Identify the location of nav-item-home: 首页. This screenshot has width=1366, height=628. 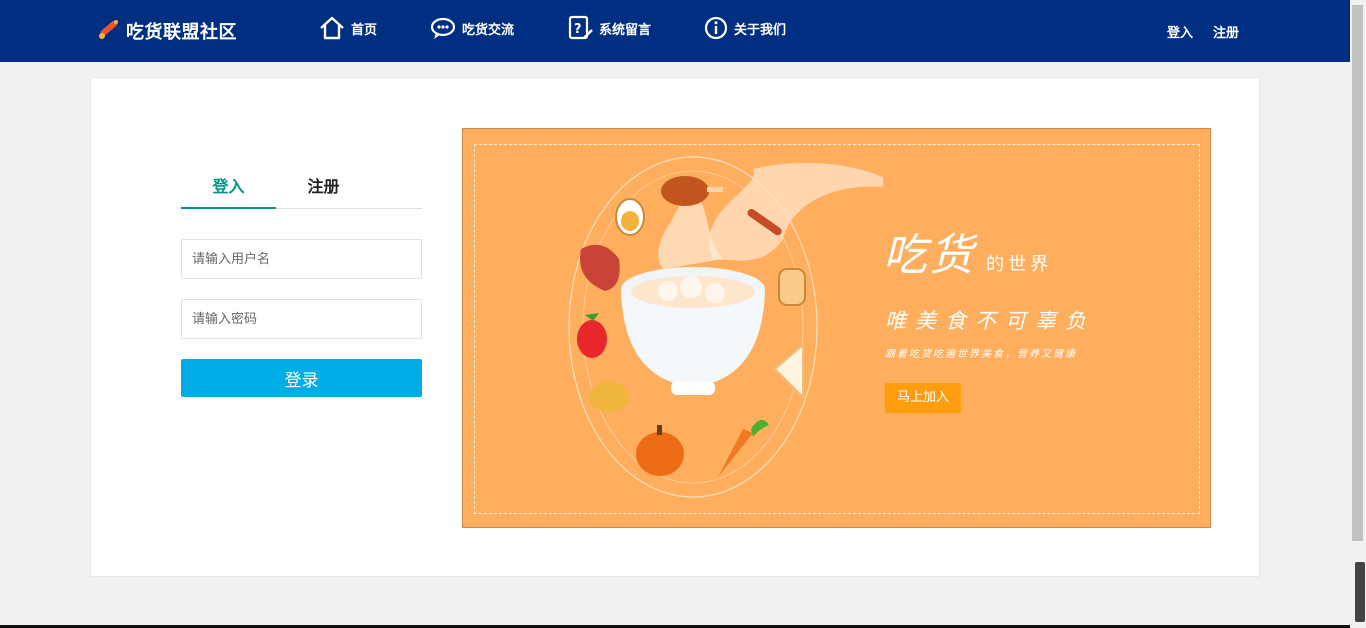
(347, 28).